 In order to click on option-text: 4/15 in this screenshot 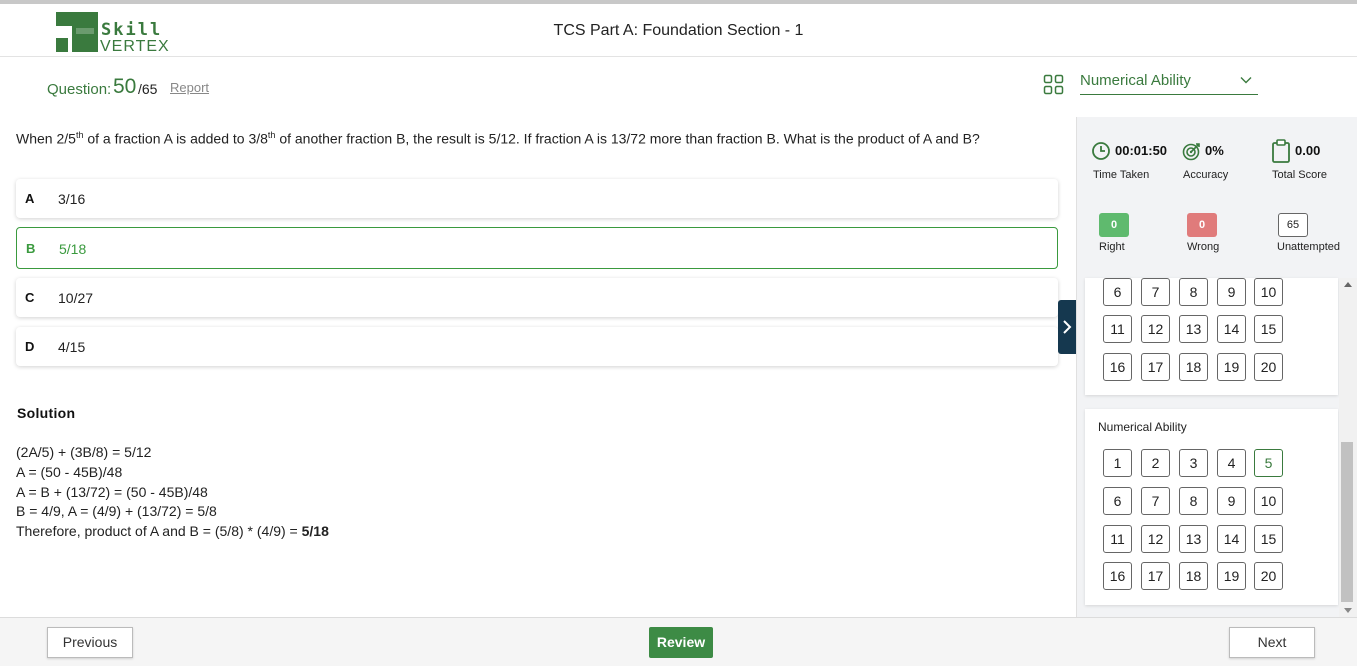, I will do `click(72, 347)`.